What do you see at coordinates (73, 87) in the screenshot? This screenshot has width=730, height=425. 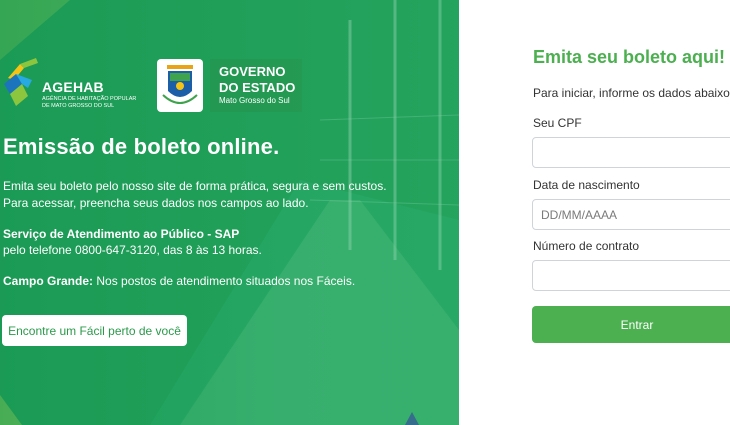 I see `agehab-name: AGEHAB` at bounding box center [73, 87].